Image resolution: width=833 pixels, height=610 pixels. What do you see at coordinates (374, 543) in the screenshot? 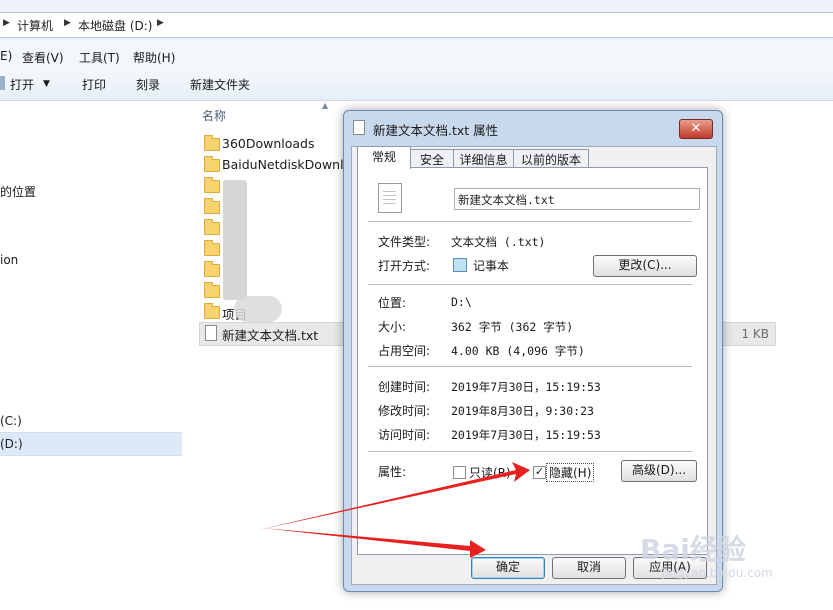
I see `arrow-to-ok` at bounding box center [374, 543].